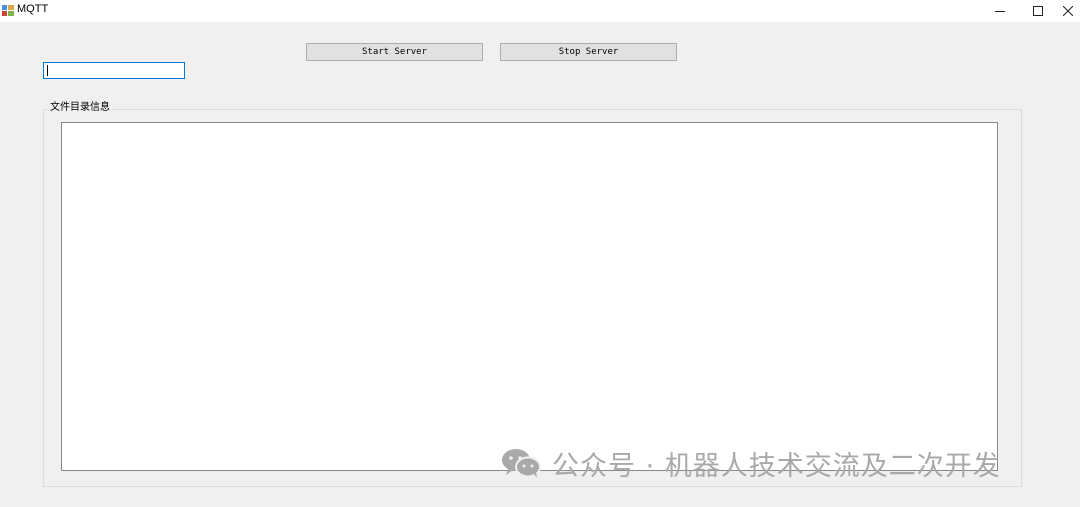 The image size is (1080, 507). I want to click on app-icon, so click(8, 10).